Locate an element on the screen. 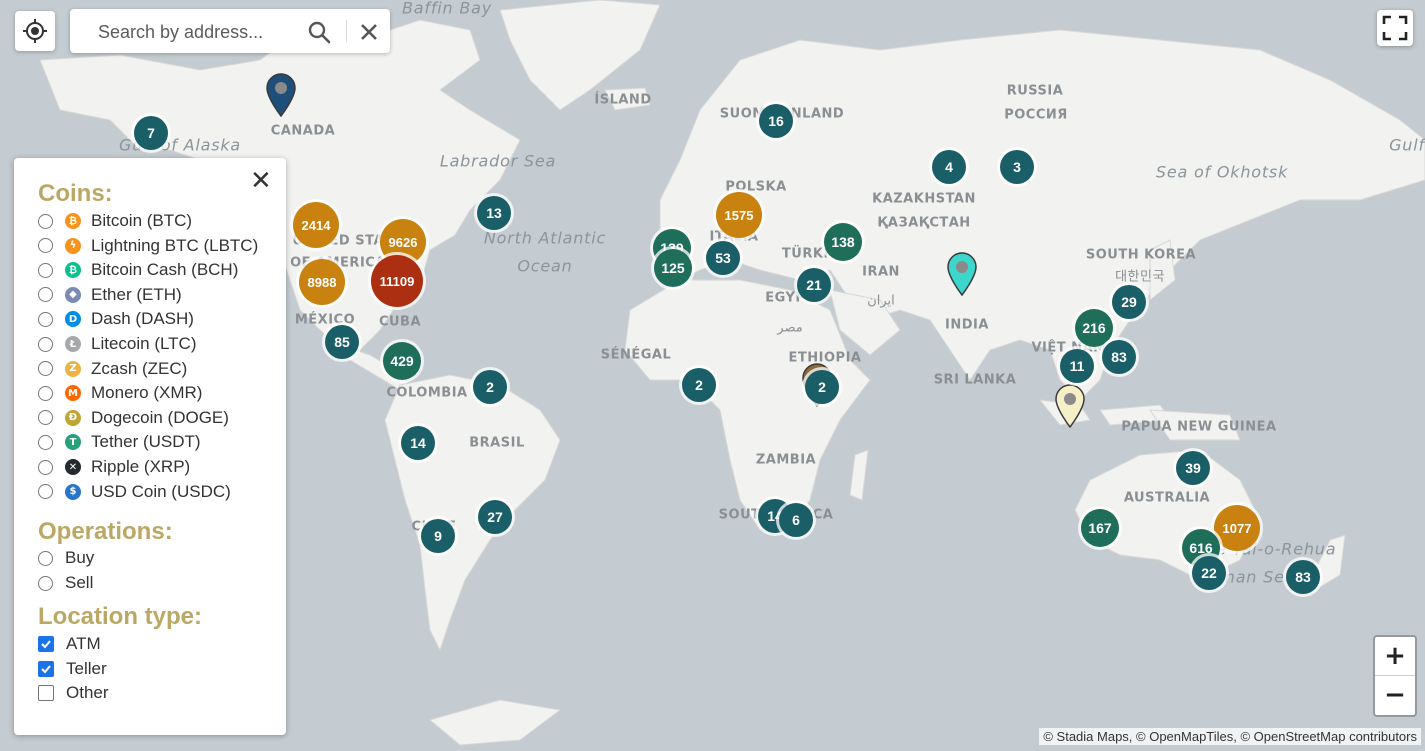  search-box is located at coordinates (230, 31).